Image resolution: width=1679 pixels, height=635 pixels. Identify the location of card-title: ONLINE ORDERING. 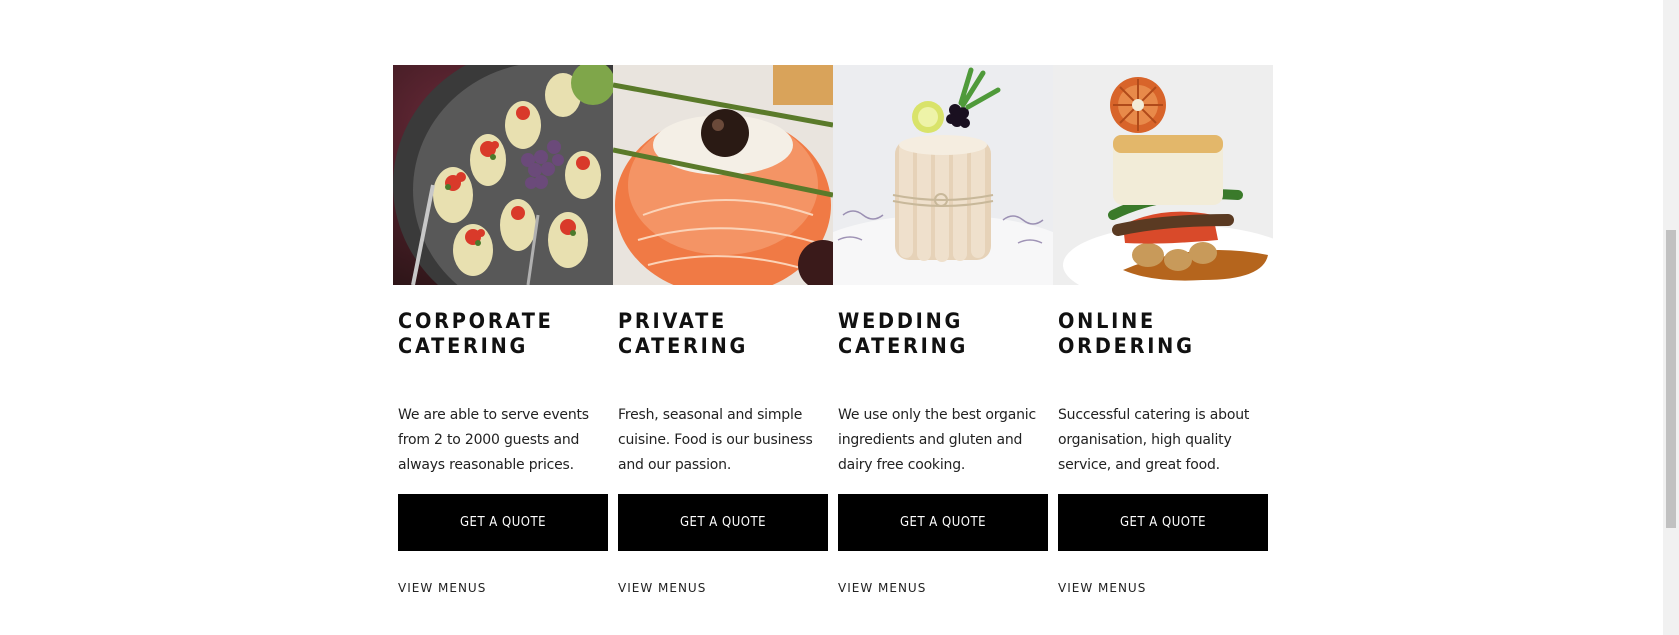
(1154, 341).